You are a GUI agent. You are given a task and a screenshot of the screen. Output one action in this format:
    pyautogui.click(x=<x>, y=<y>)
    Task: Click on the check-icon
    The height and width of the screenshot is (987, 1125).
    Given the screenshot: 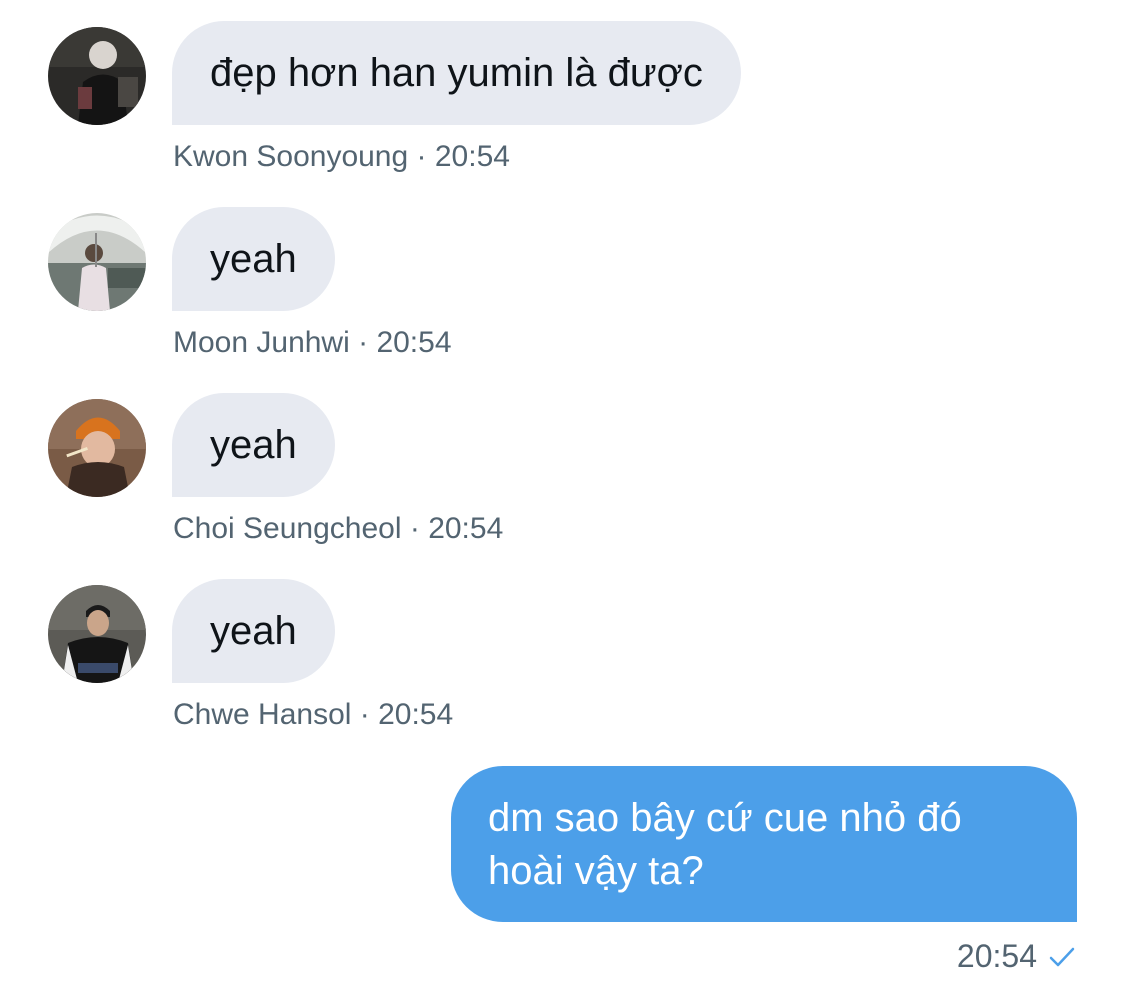 What is the action you would take?
    pyautogui.click(x=1062, y=957)
    